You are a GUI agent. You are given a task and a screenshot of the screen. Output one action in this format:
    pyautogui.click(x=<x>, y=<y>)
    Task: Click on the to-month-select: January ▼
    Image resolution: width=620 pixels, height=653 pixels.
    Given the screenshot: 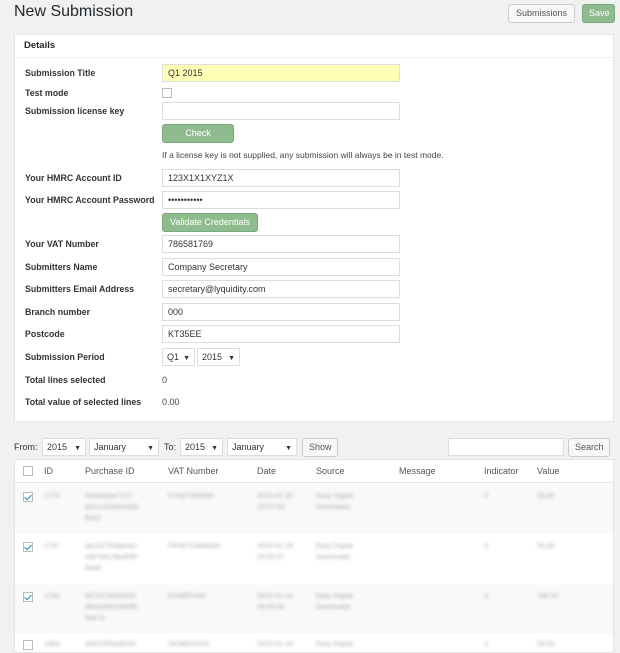 What is the action you would take?
    pyautogui.click(x=262, y=447)
    